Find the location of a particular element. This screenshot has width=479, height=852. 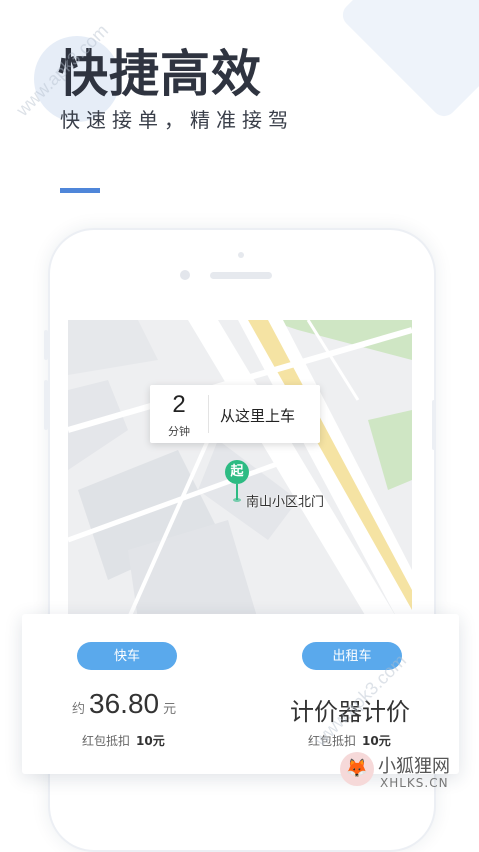

decorative-diamond is located at coordinates (408, 61).